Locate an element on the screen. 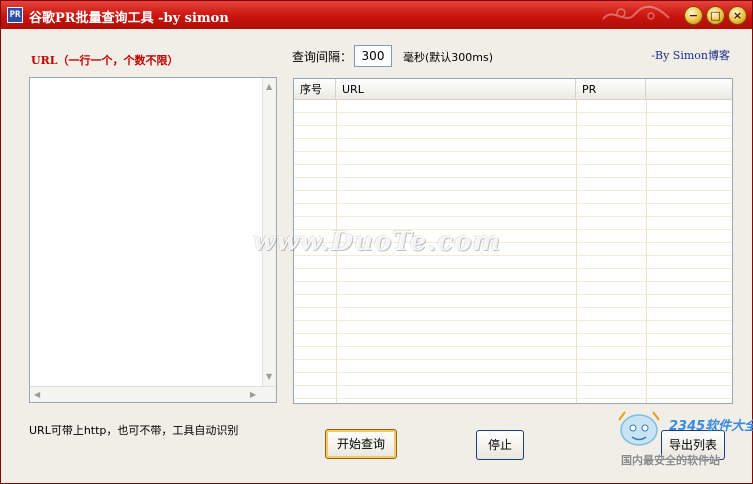 The image size is (753, 484). title-bar: PR 谷歌PR批量查询工具 -by simon − □ × is located at coordinates (376, 15).